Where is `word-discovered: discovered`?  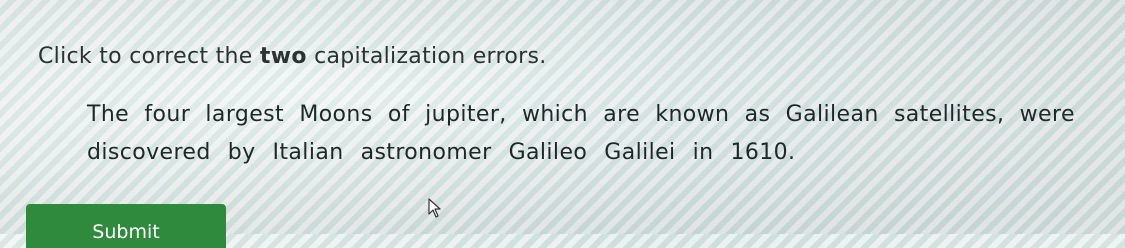
word-discovered: discovered is located at coordinates (149, 153).